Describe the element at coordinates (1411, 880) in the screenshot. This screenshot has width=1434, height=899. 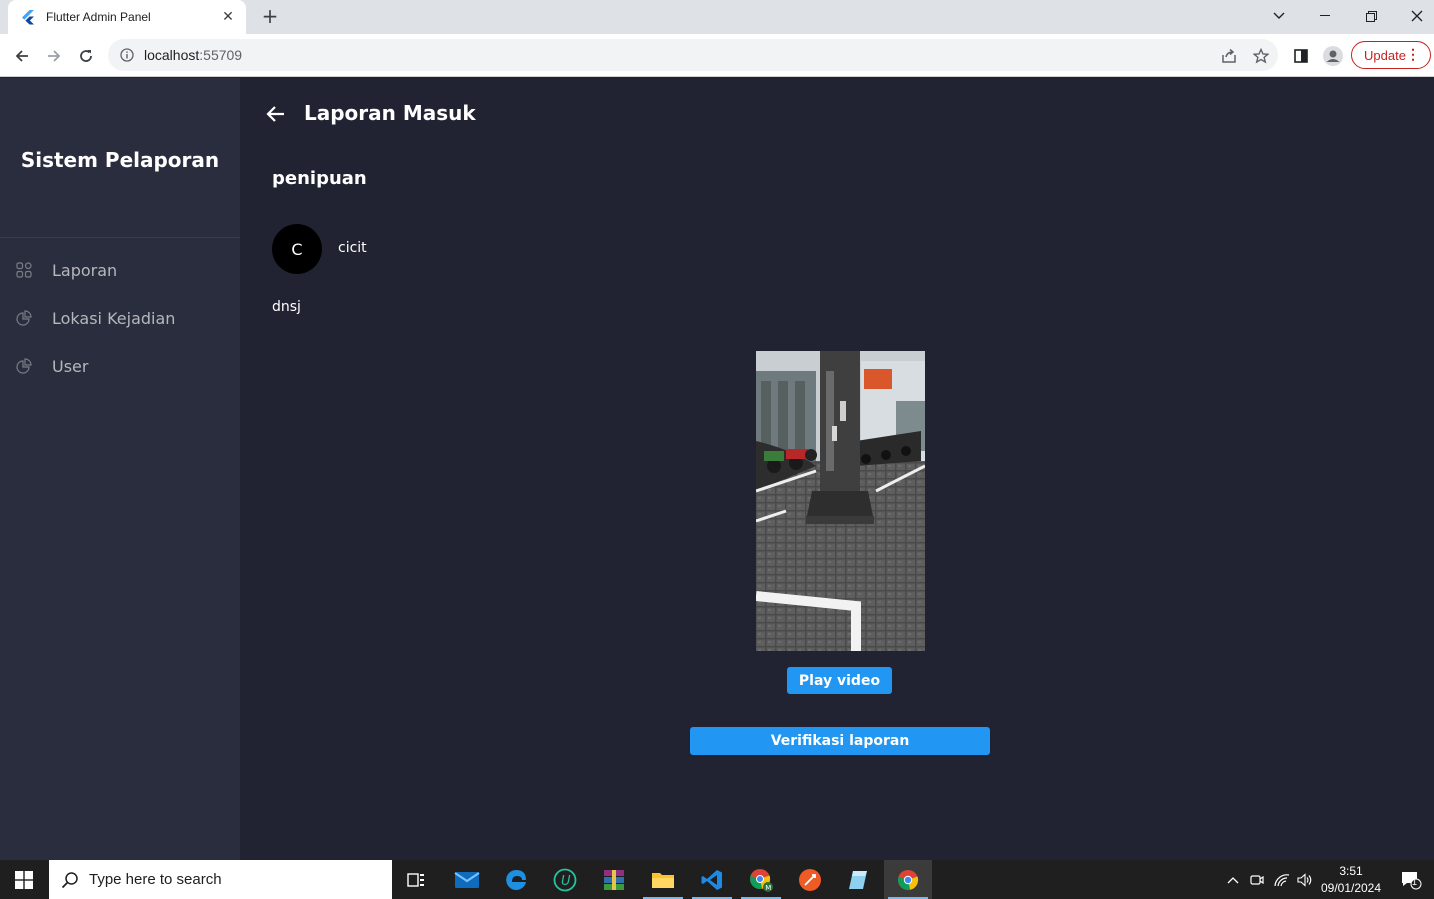
I see `notification-center-icon: 1` at that location.